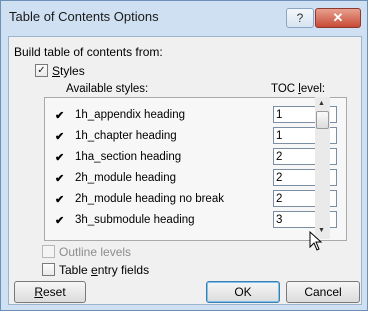  What do you see at coordinates (321, 103) in the screenshot?
I see `scroll-up-icon: ▲` at bounding box center [321, 103].